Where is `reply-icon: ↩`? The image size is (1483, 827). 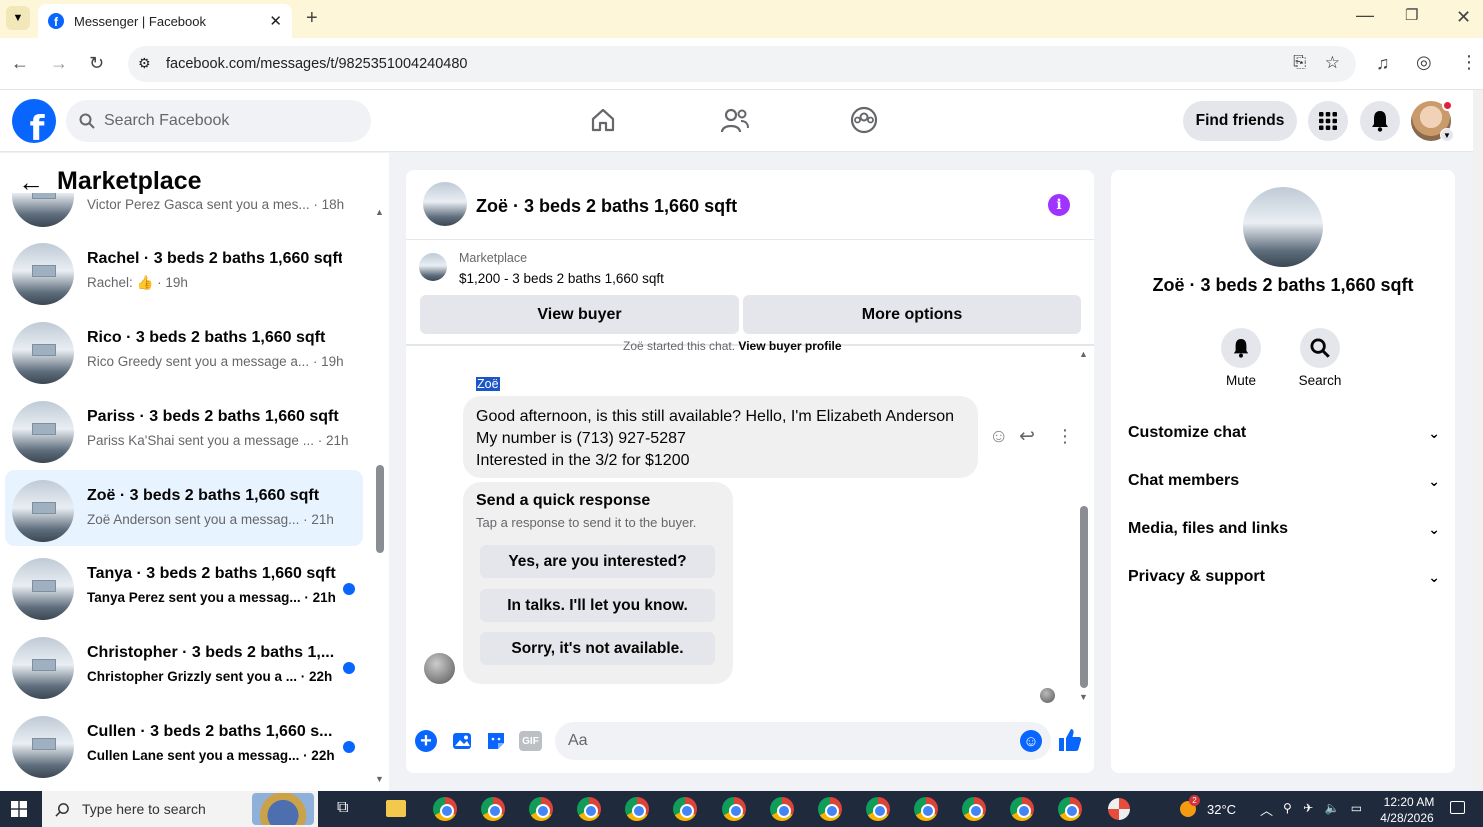 reply-icon: ↩ is located at coordinates (1027, 436).